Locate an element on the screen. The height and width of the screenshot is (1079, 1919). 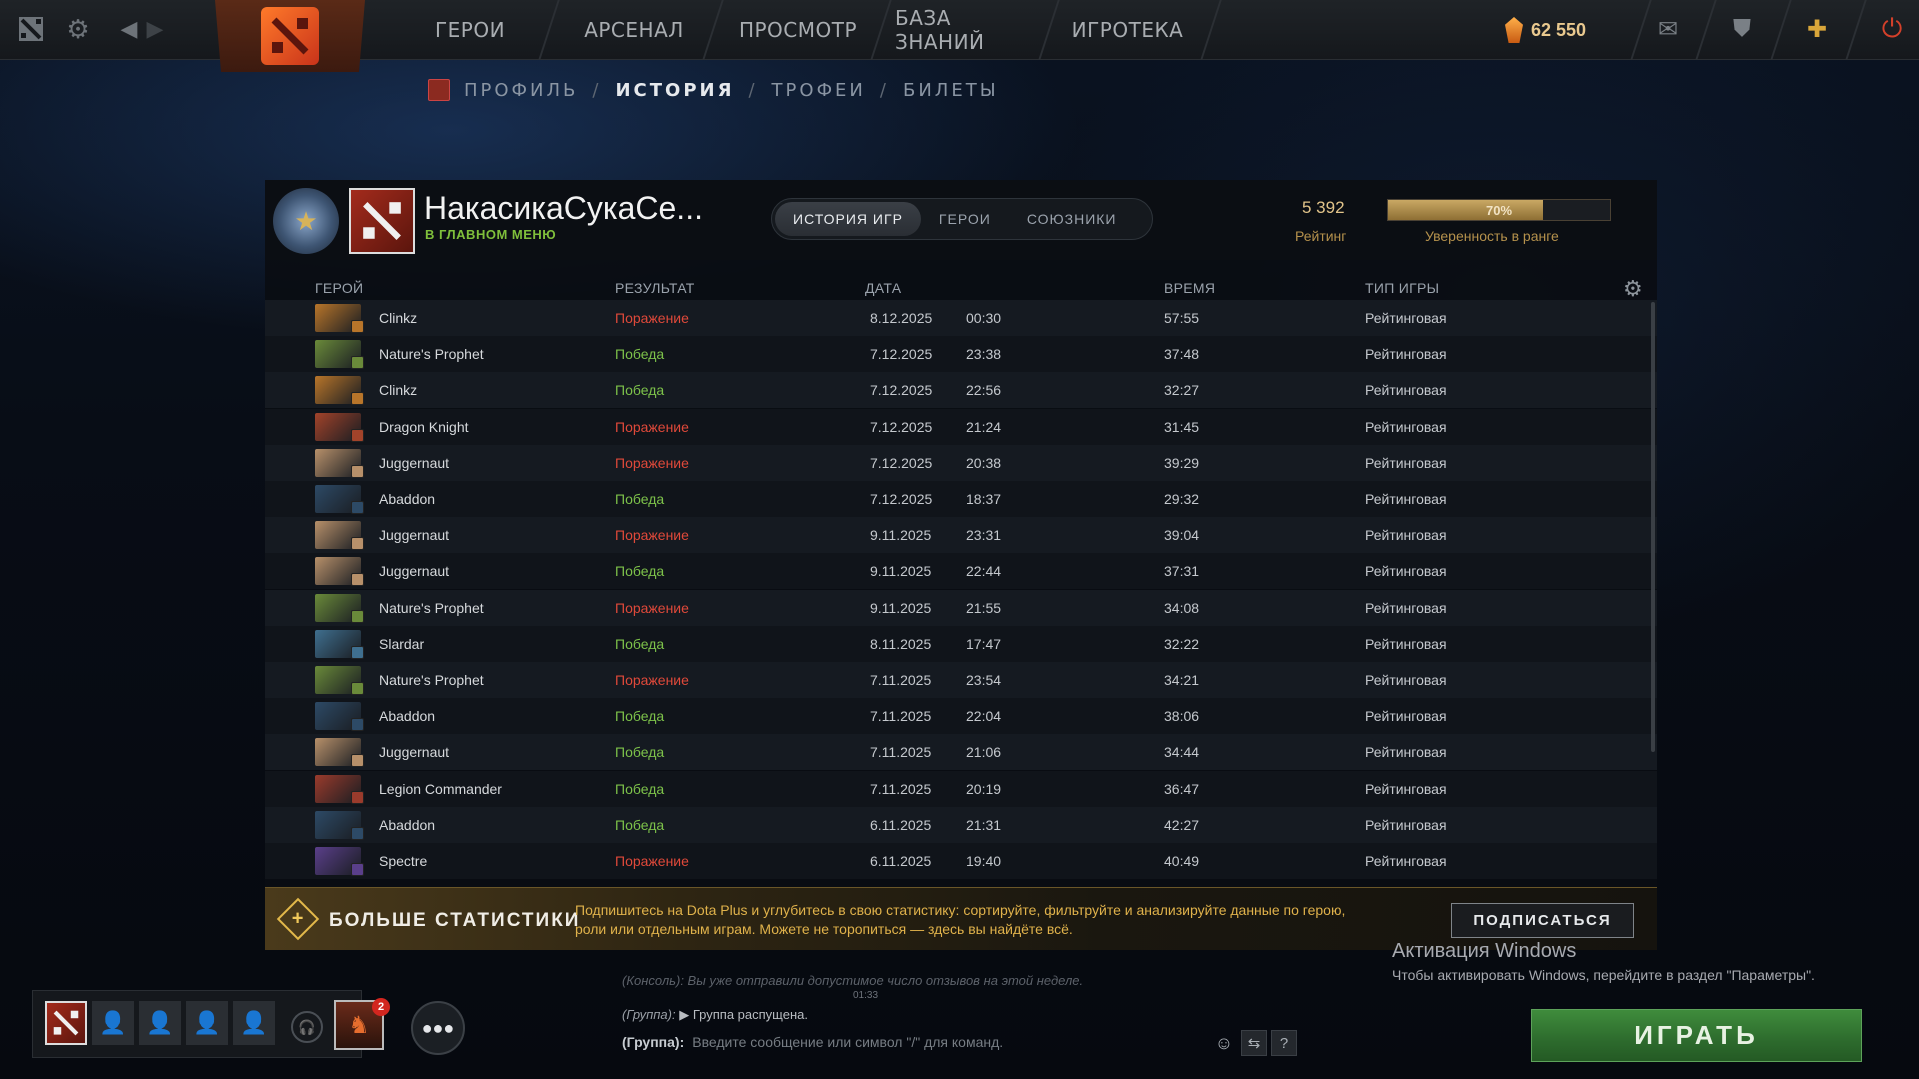
rank-confidence-text: 70% is located at coordinates (1499, 210).